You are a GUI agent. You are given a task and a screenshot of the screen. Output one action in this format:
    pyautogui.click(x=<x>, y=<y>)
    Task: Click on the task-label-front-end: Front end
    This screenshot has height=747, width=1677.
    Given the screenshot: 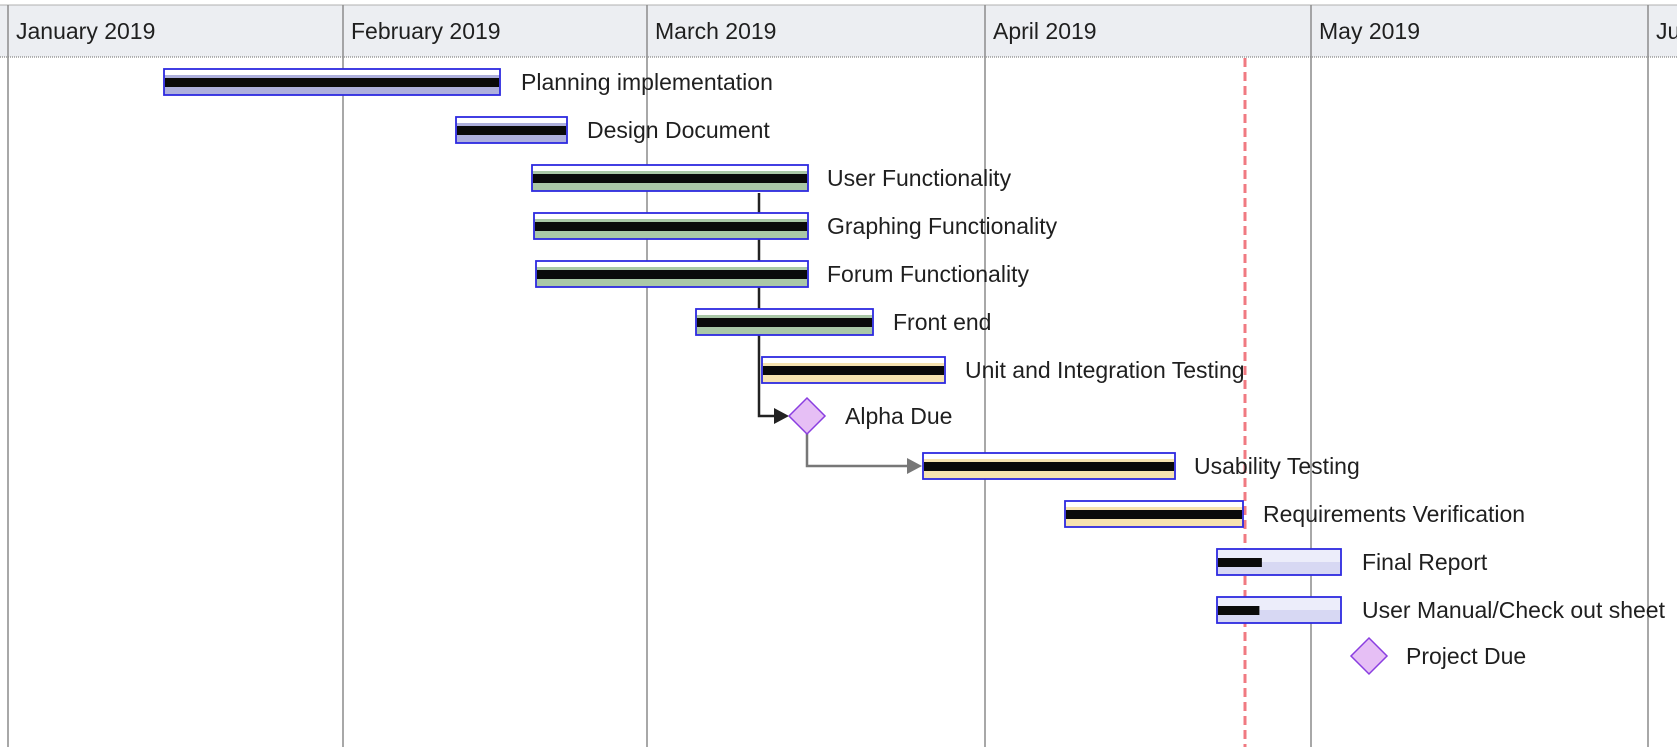 What is the action you would take?
    pyautogui.click(x=942, y=322)
    